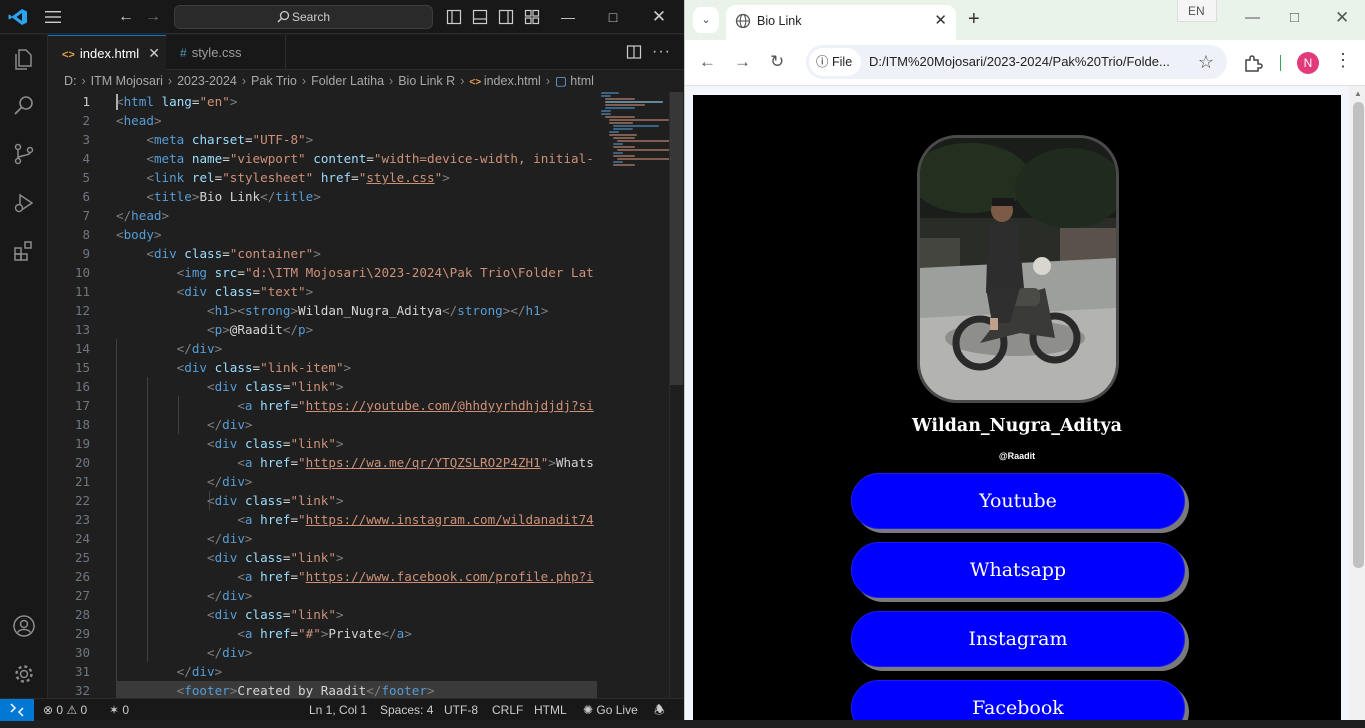 This screenshot has height=728, width=1365. Describe the element at coordinates (1358, 93) in the screenshot. I see `scroll-up-arrow-icon: ▲` at that location.